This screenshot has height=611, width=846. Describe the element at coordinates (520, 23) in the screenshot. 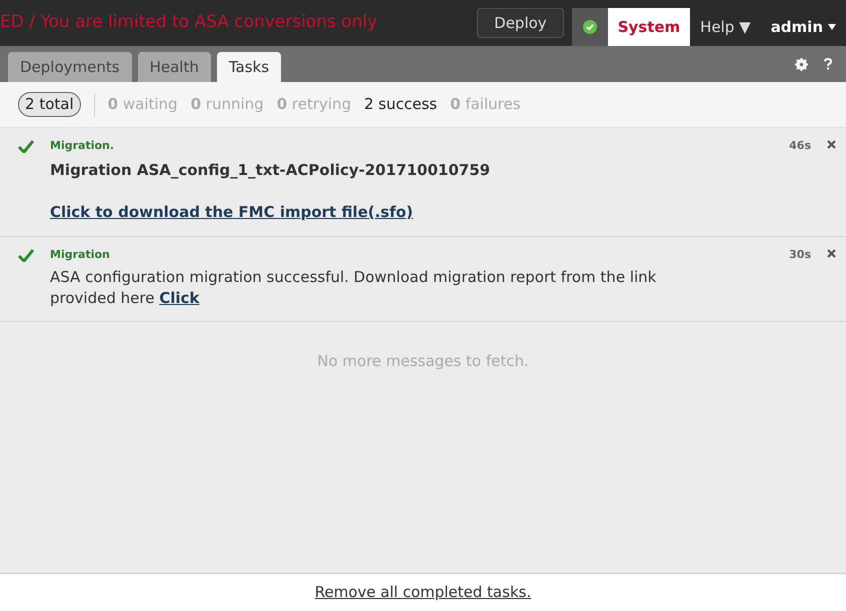

I see `deploy-button: Deploy` at that location.